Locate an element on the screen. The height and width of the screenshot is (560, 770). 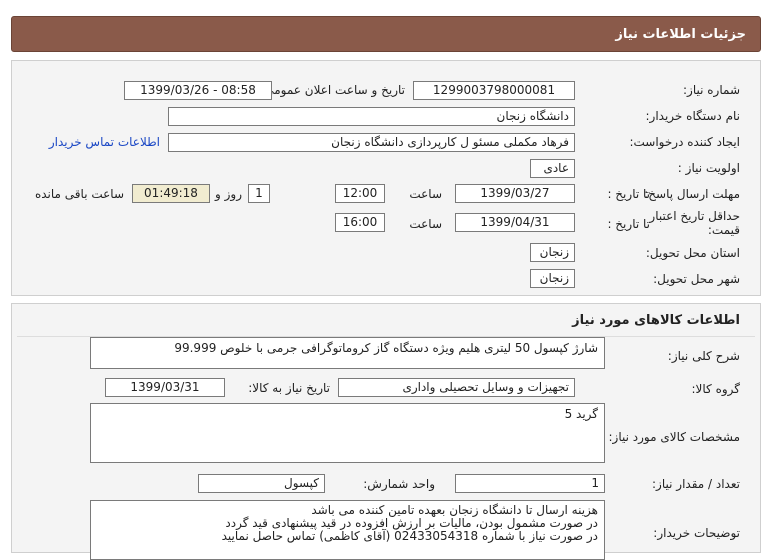
summary-label: شرح کلی نیاز: is located at coordinates (703, 356).